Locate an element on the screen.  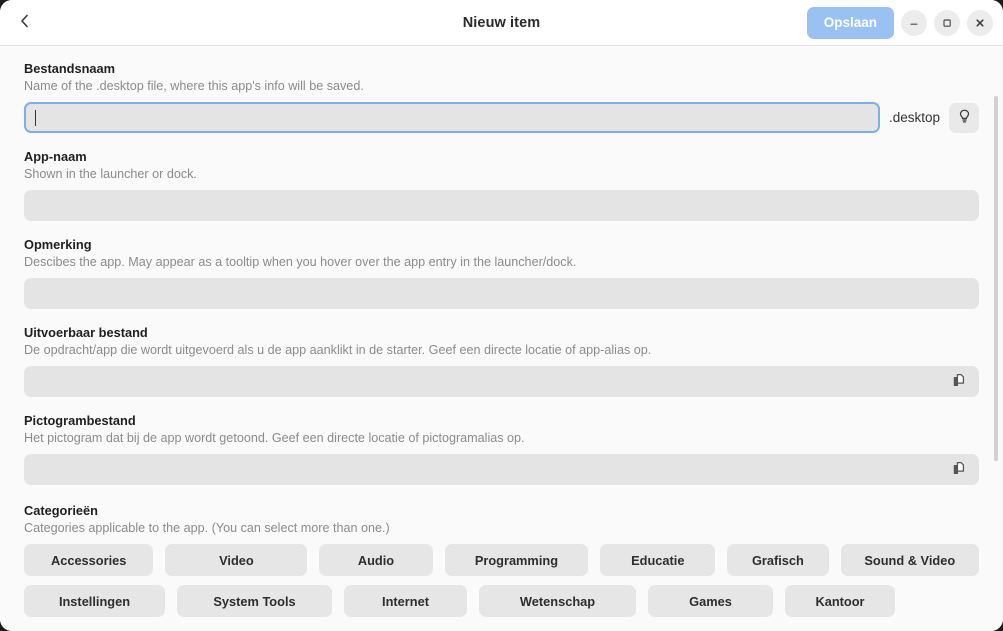
iconfile-input is located at coordinates (501, 469).